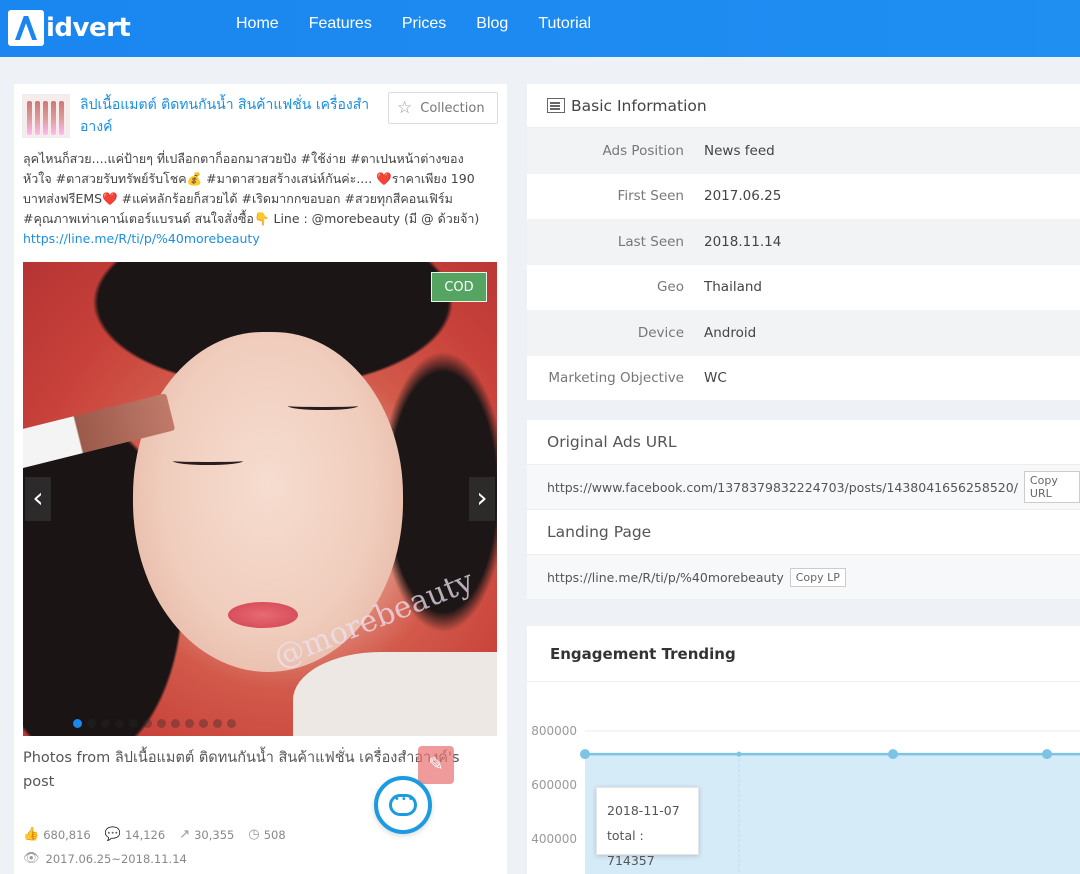 The image size is (1080, 874). I want to click on carousel-dots, so click(154, 723).